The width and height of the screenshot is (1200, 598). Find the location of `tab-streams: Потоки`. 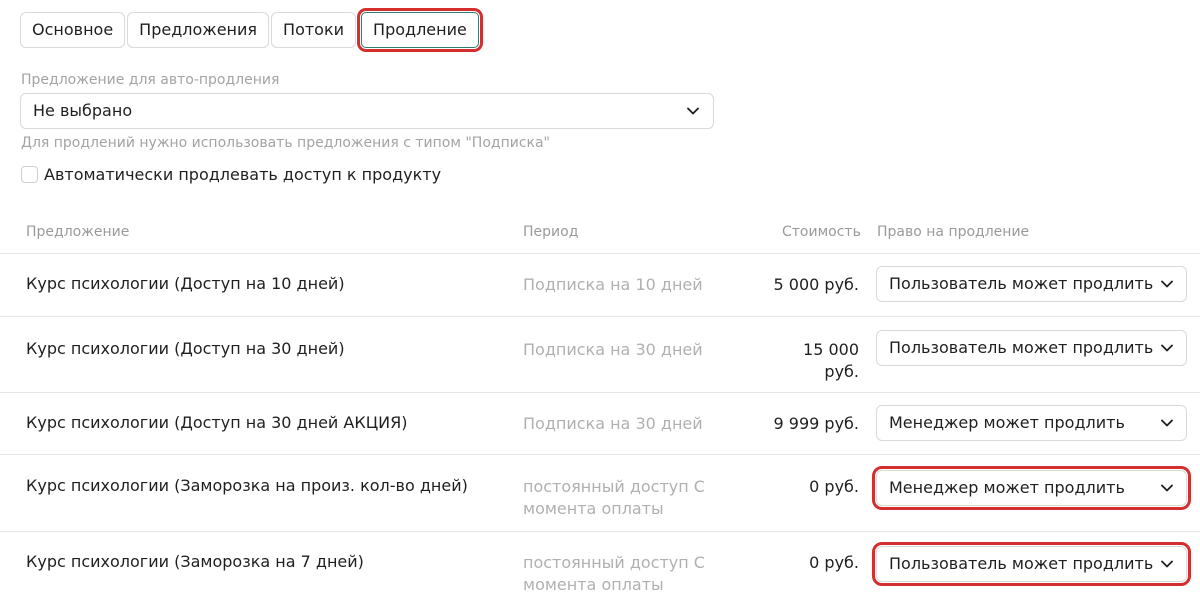

tab-streams: Потоки is located at coordinates (314, 30).